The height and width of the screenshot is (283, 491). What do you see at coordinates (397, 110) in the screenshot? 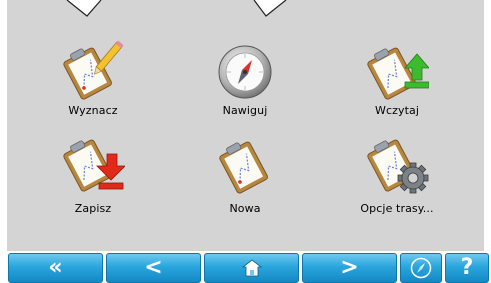
I see `tile-load-label: Wczytaj` at bounding box center [397, 110].